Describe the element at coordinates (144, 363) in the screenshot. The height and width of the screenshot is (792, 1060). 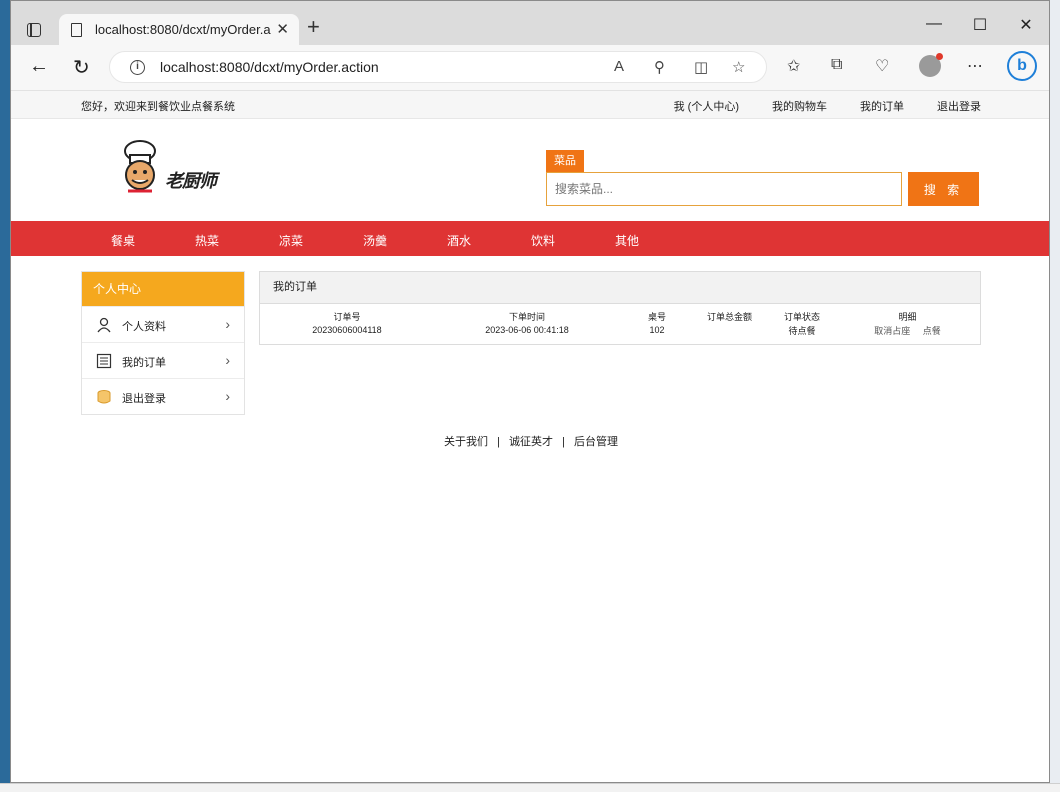
I see `sidebar-item-label: 我的订单` at that location.